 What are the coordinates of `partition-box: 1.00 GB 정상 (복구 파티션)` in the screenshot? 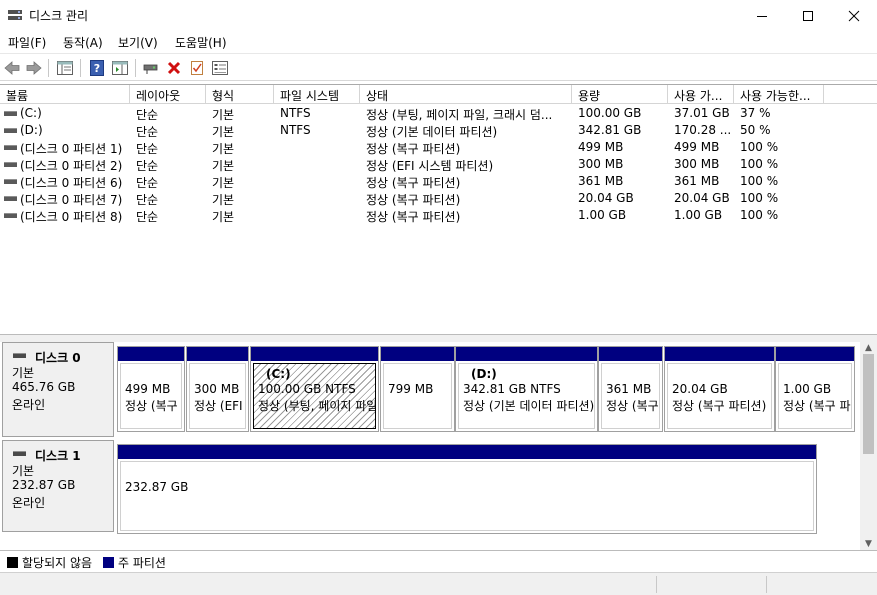 It's located at (815, 389).